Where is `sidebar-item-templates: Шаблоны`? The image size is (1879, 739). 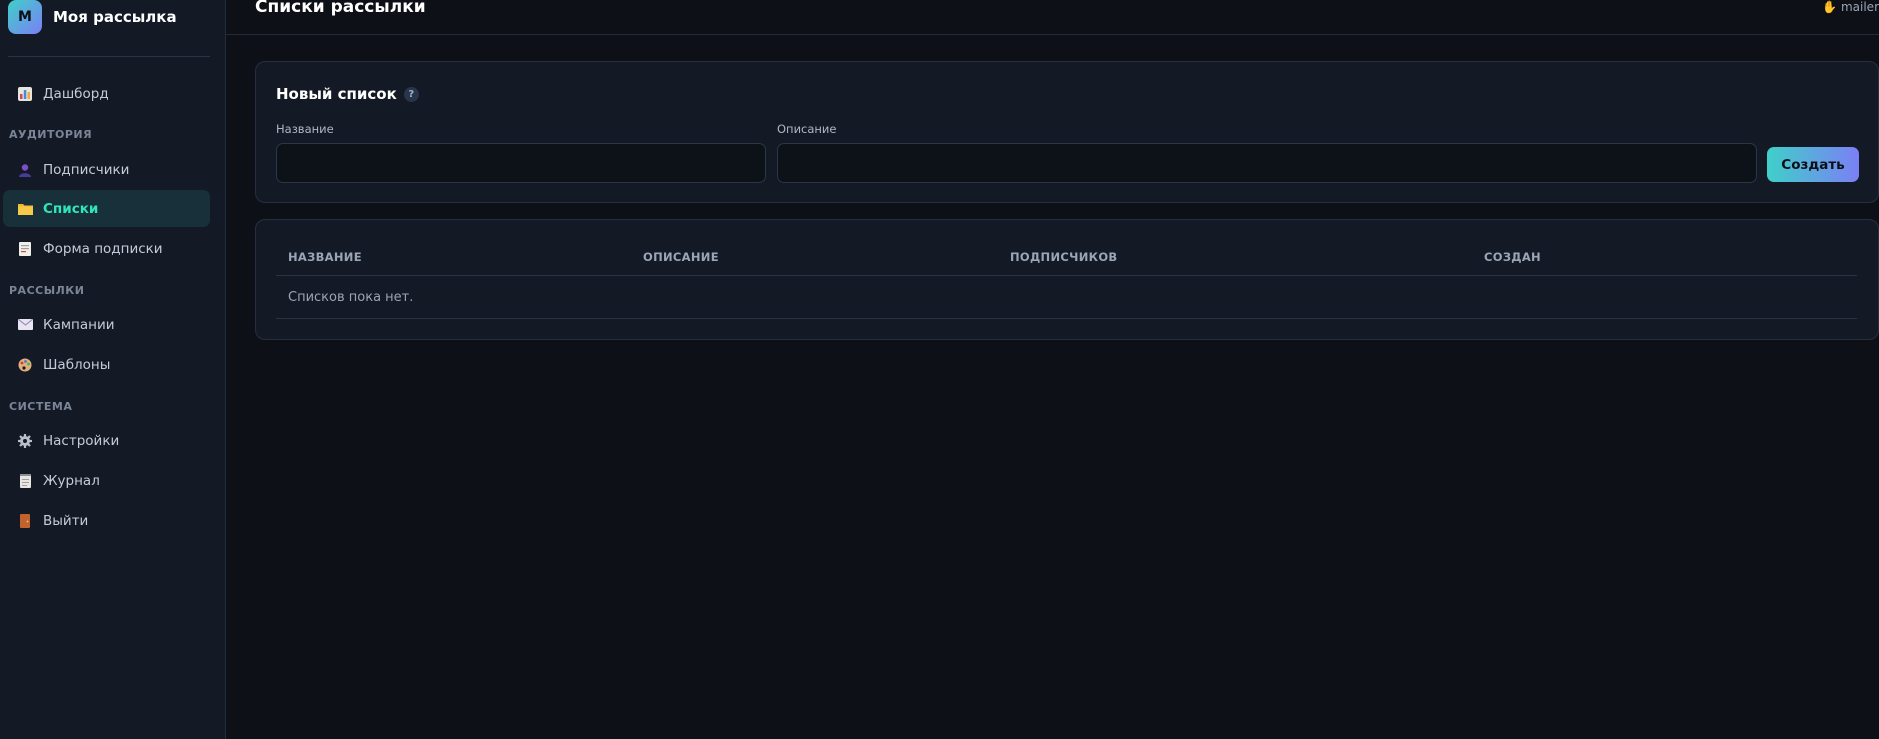 sidebar-item-templates: Шаблоны is located at coordinates (106, 364).